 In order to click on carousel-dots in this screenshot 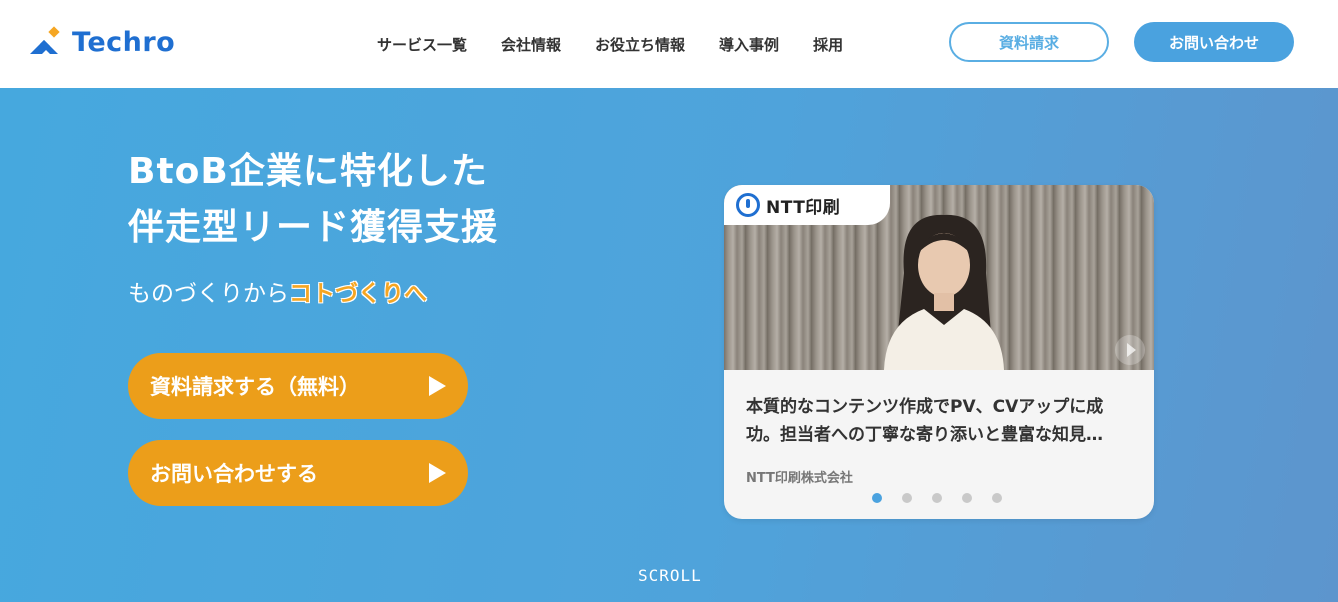, I will do `click(947, 498)`.